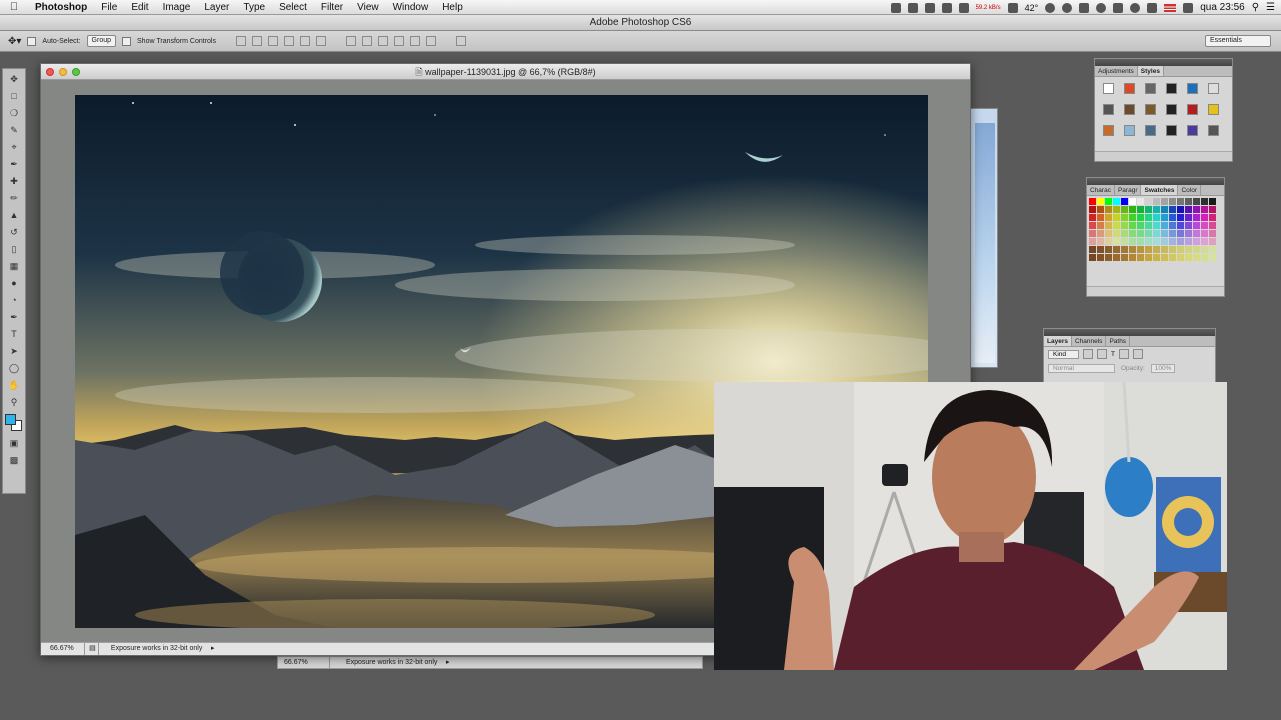  I want to click on align-right-button, so click(321, 41).